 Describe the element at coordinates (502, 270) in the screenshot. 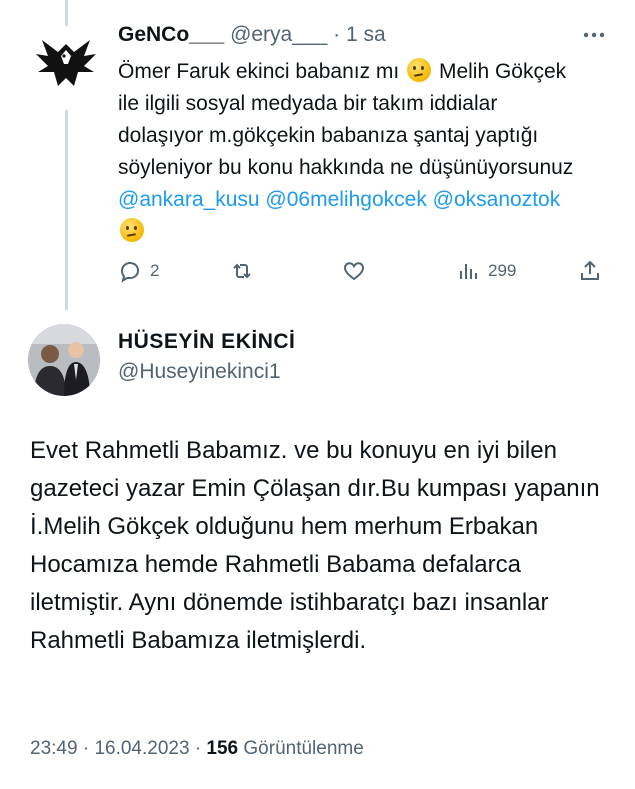

I see `views-count: 299` at that location.